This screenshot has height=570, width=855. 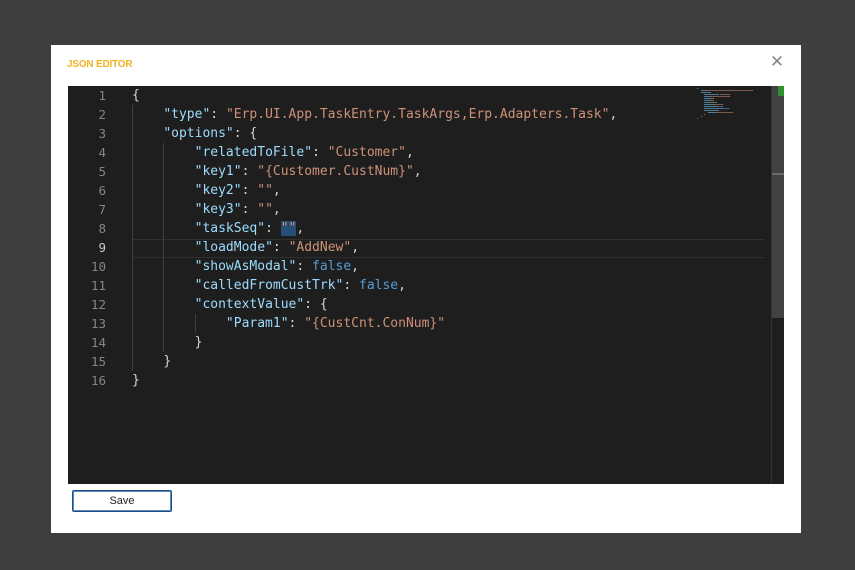 I want to click on line-number: 1, so click(x=102, y=95).